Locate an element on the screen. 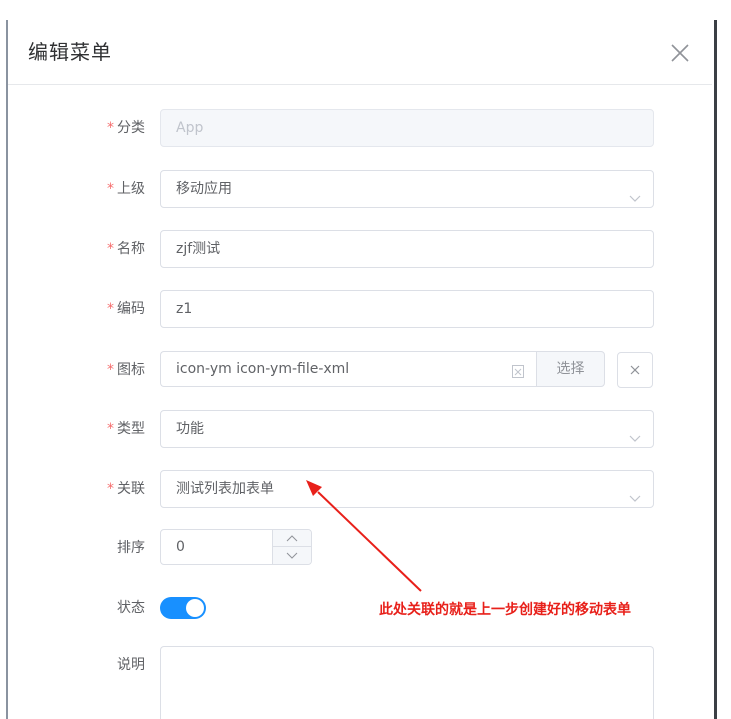  form-row-code: * 编码 z1 is located at coordinates (360, 309).